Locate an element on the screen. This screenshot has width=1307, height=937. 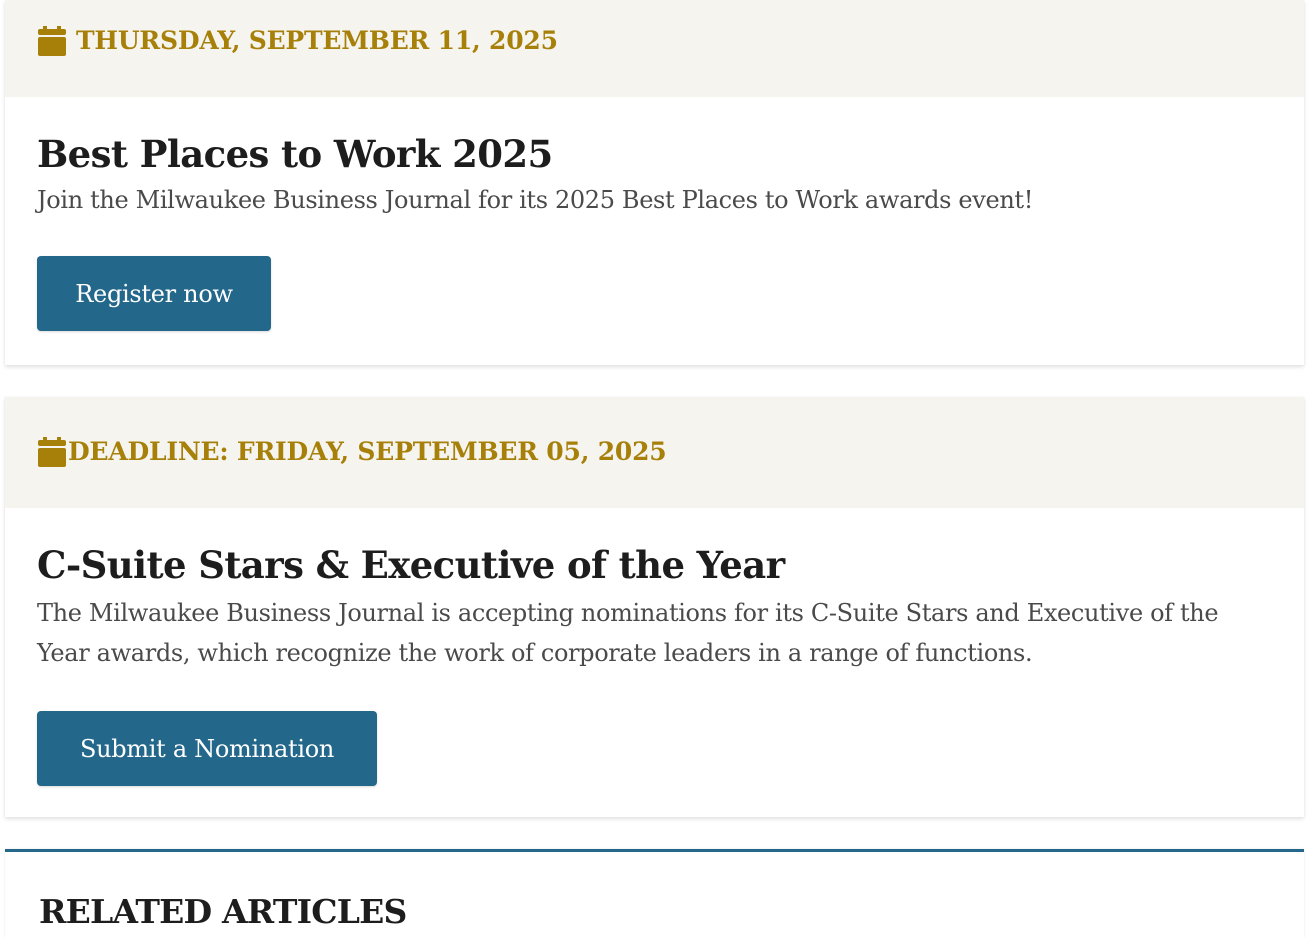
register-now-button: Register now is located at coordinates (154, 293).